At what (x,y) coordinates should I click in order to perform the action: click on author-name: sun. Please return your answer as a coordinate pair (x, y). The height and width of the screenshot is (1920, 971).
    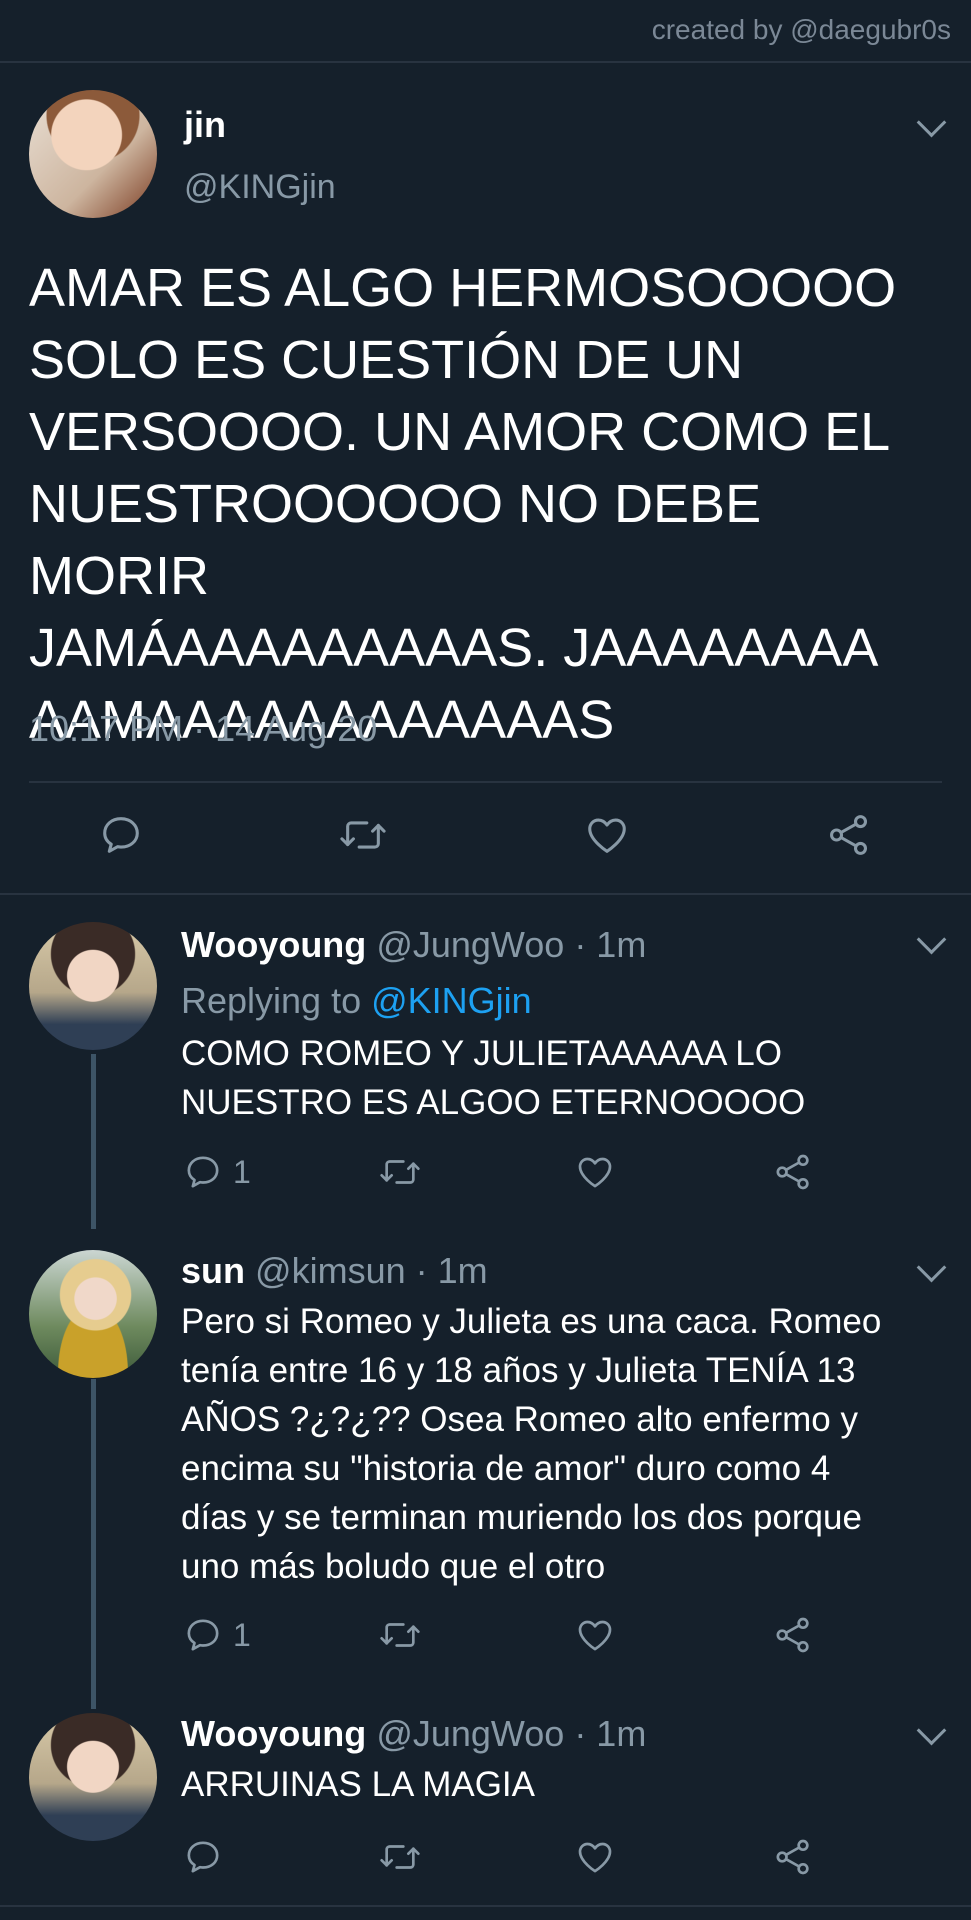
    Looking at the image, I should click on (213, 1270).